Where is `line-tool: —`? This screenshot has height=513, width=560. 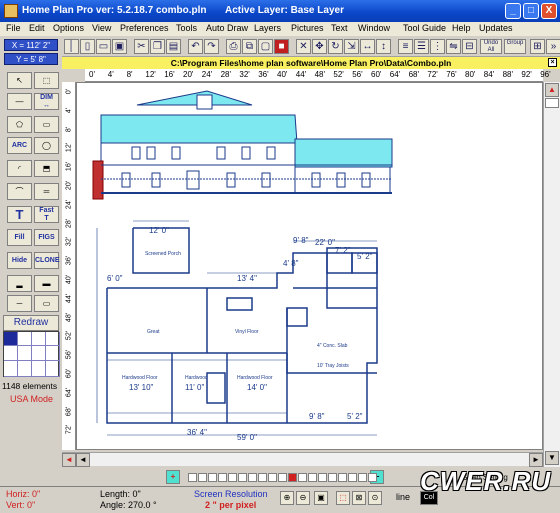 line-tool: — is located at coordinates (19, 101).